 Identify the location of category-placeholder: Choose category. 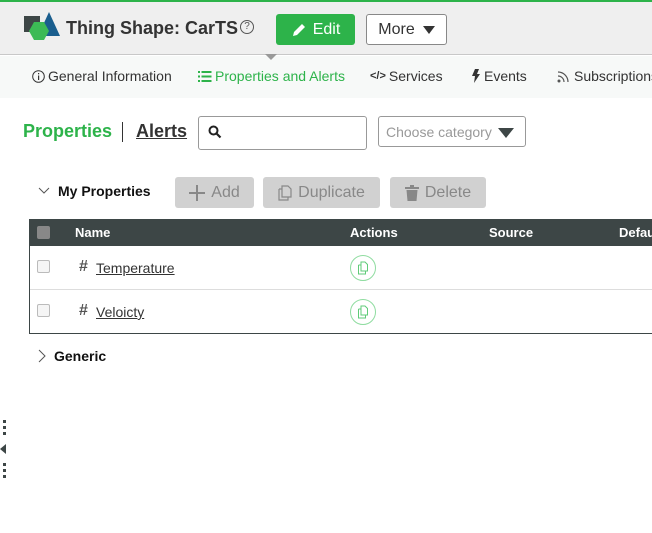
(439, 132).